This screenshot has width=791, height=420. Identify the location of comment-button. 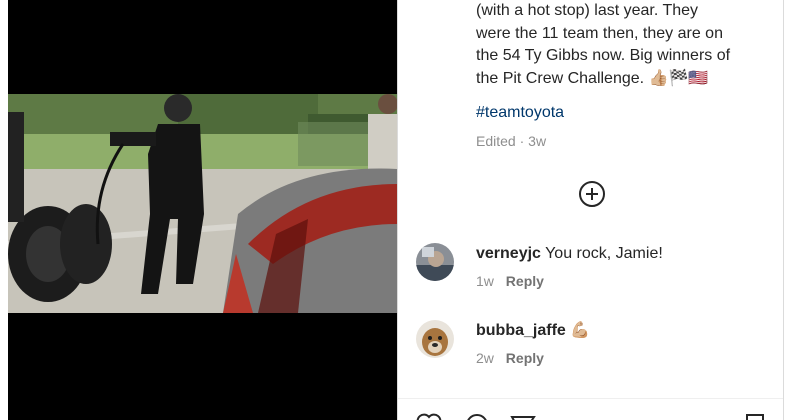
(477, 416).